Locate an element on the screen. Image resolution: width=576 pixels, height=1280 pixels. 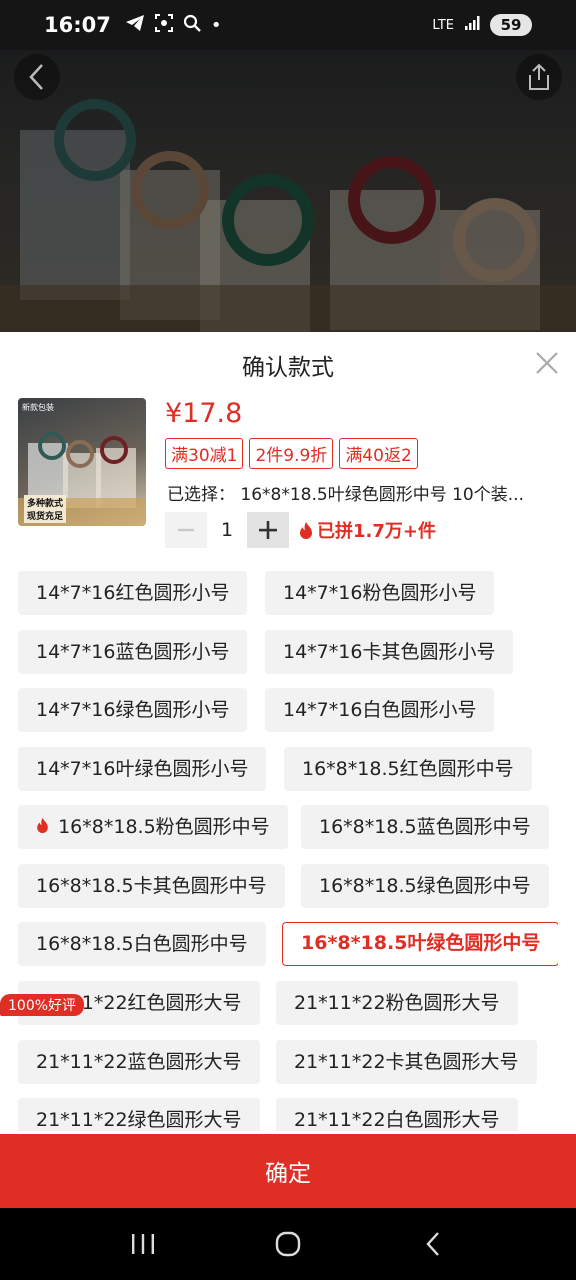
option-item: 14*7*16粉色圆形小号 is located at coordinates (380, 593).